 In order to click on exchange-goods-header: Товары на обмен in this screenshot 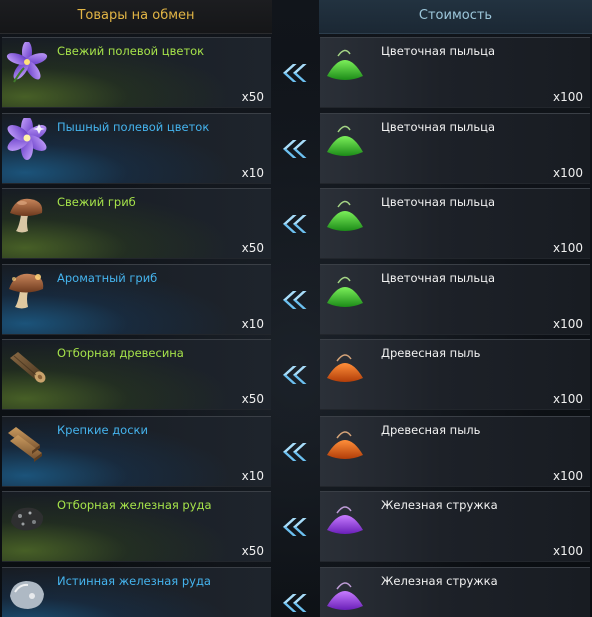, I will do `click(136, 17)`.